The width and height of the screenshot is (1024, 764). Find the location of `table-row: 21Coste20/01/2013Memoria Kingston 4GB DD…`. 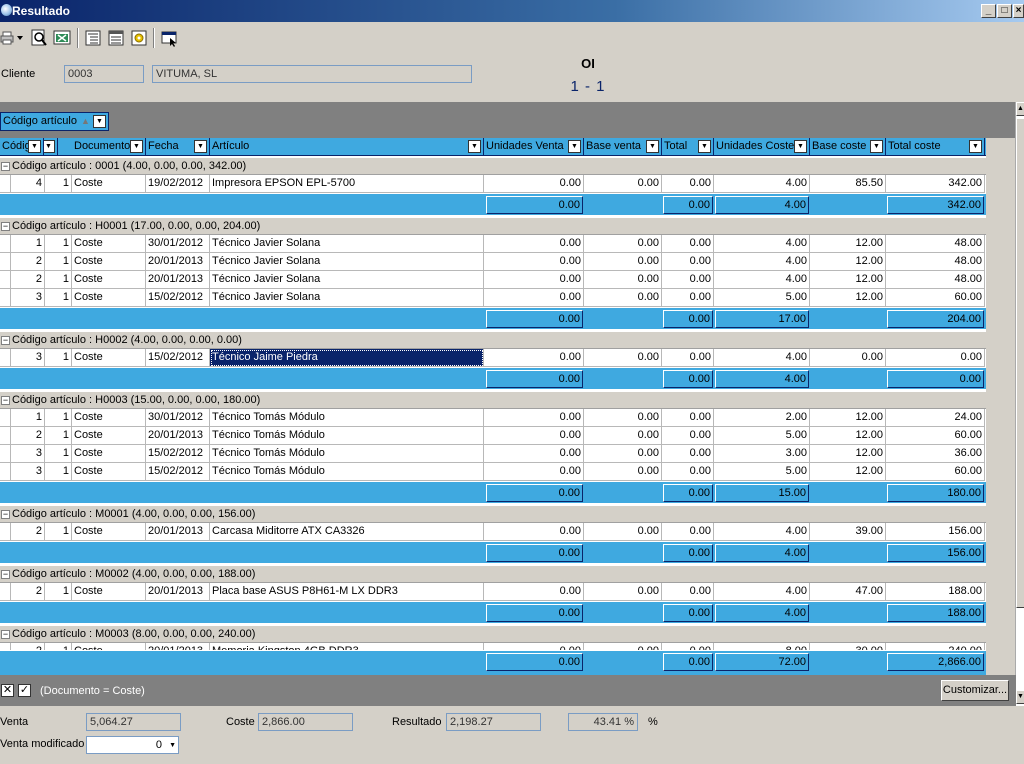

table-row: 21Coste20/01/2013Memoria Kingston 4GB DD… is located at coordinates (493, 646).